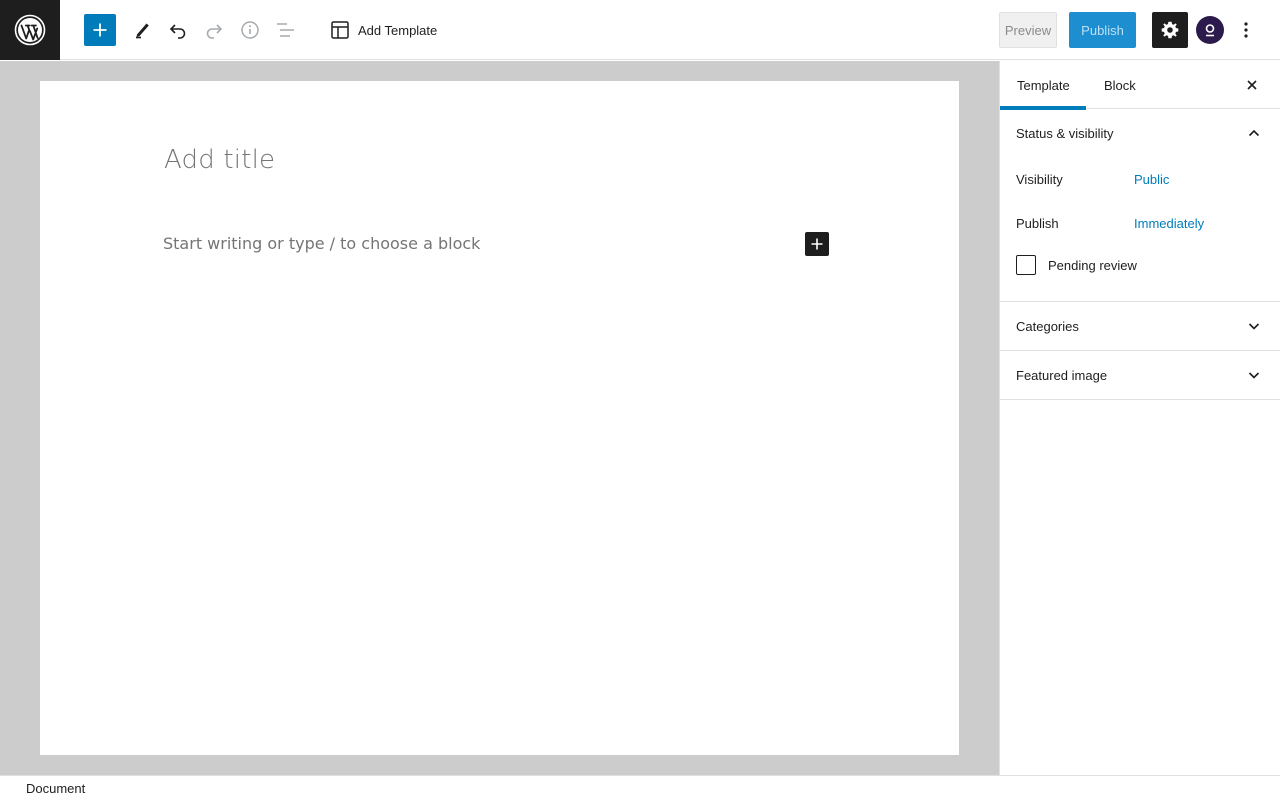 The width and height of the screenshot is (1280, 800). I want to click on pending-review-label: Pending review, so click(1092, 265).